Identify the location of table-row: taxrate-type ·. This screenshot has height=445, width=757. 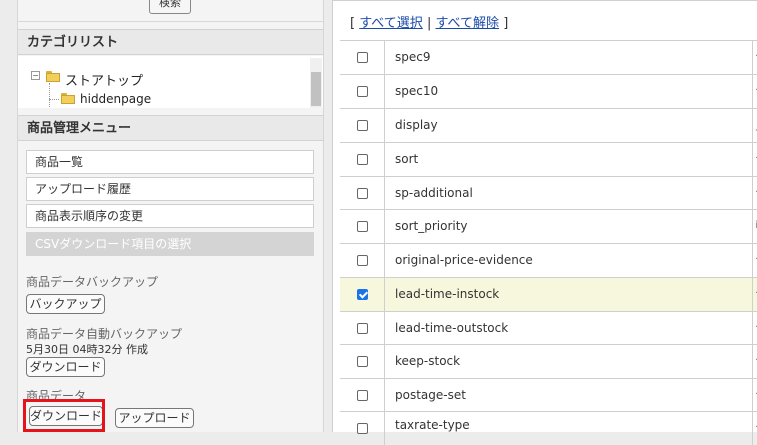
(548, 428).